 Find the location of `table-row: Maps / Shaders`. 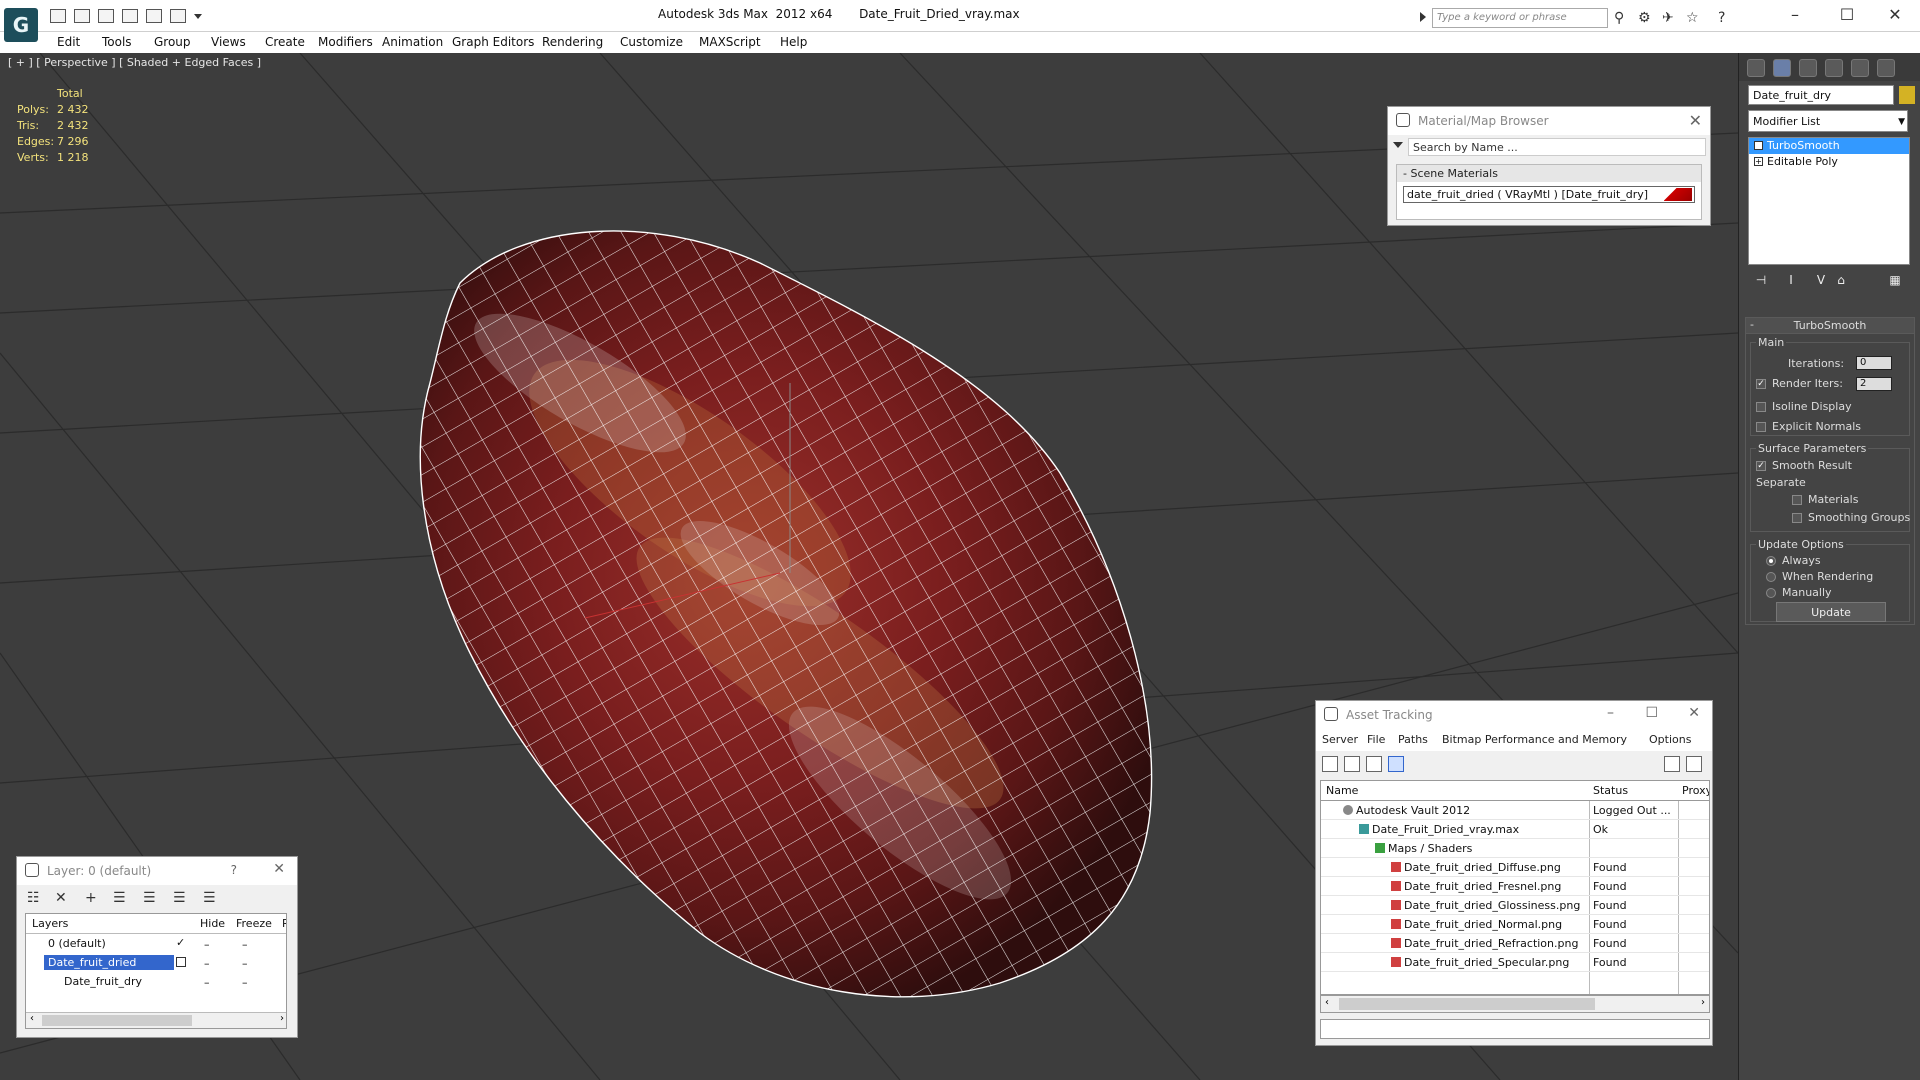

table-row: Maps / Shaders is located at coordinates (1515, 848).